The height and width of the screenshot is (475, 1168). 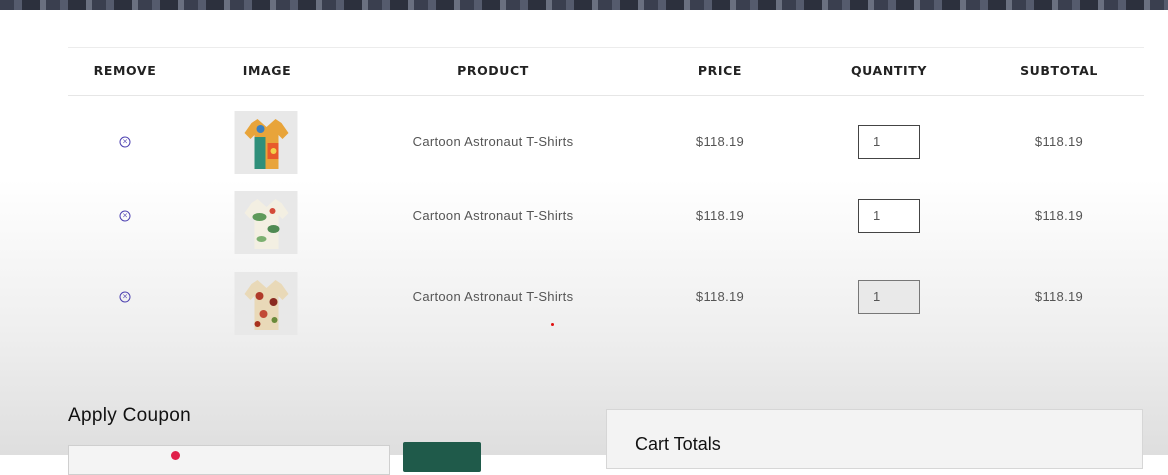 I want to click on header-quantity: QUANTITY, so click(x=889, y=70).